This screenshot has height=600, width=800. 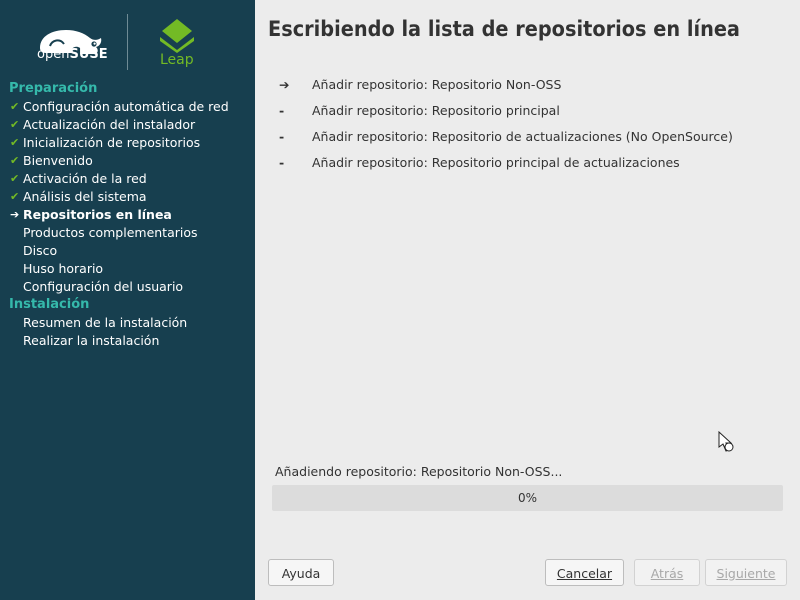 What do you see at coordinates (58, 160) in the screenshot?
I see `step-label: Bienvenido` at bounding box center [58, 160].